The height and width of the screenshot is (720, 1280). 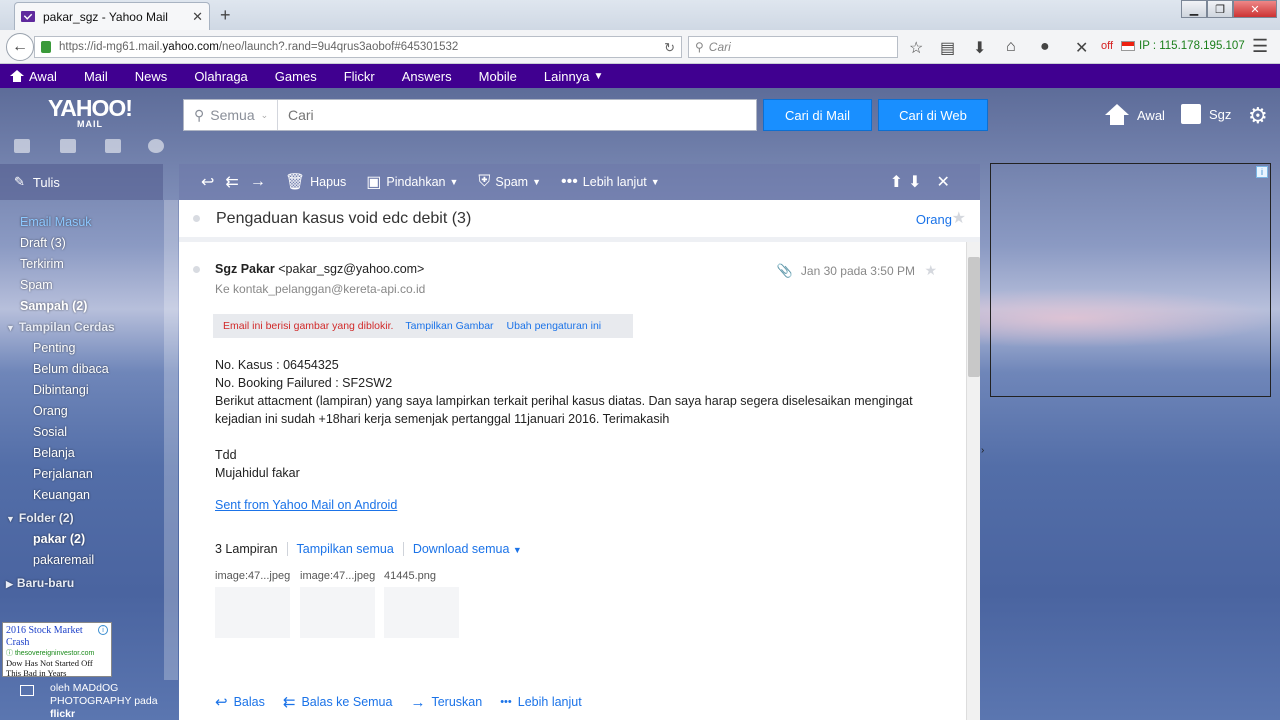 What do you see at coordinates (498, 76) in the screenshot?
I see `nav-mobile: Mobile` at bounding box center [498, 76].